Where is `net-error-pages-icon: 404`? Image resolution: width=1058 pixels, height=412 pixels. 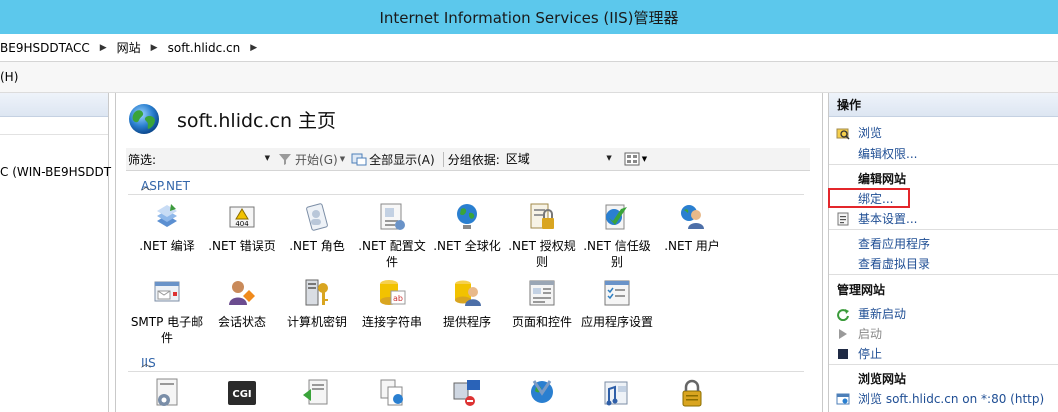
net-error-pages-icon: 404 is located at coordinates (242, 217).